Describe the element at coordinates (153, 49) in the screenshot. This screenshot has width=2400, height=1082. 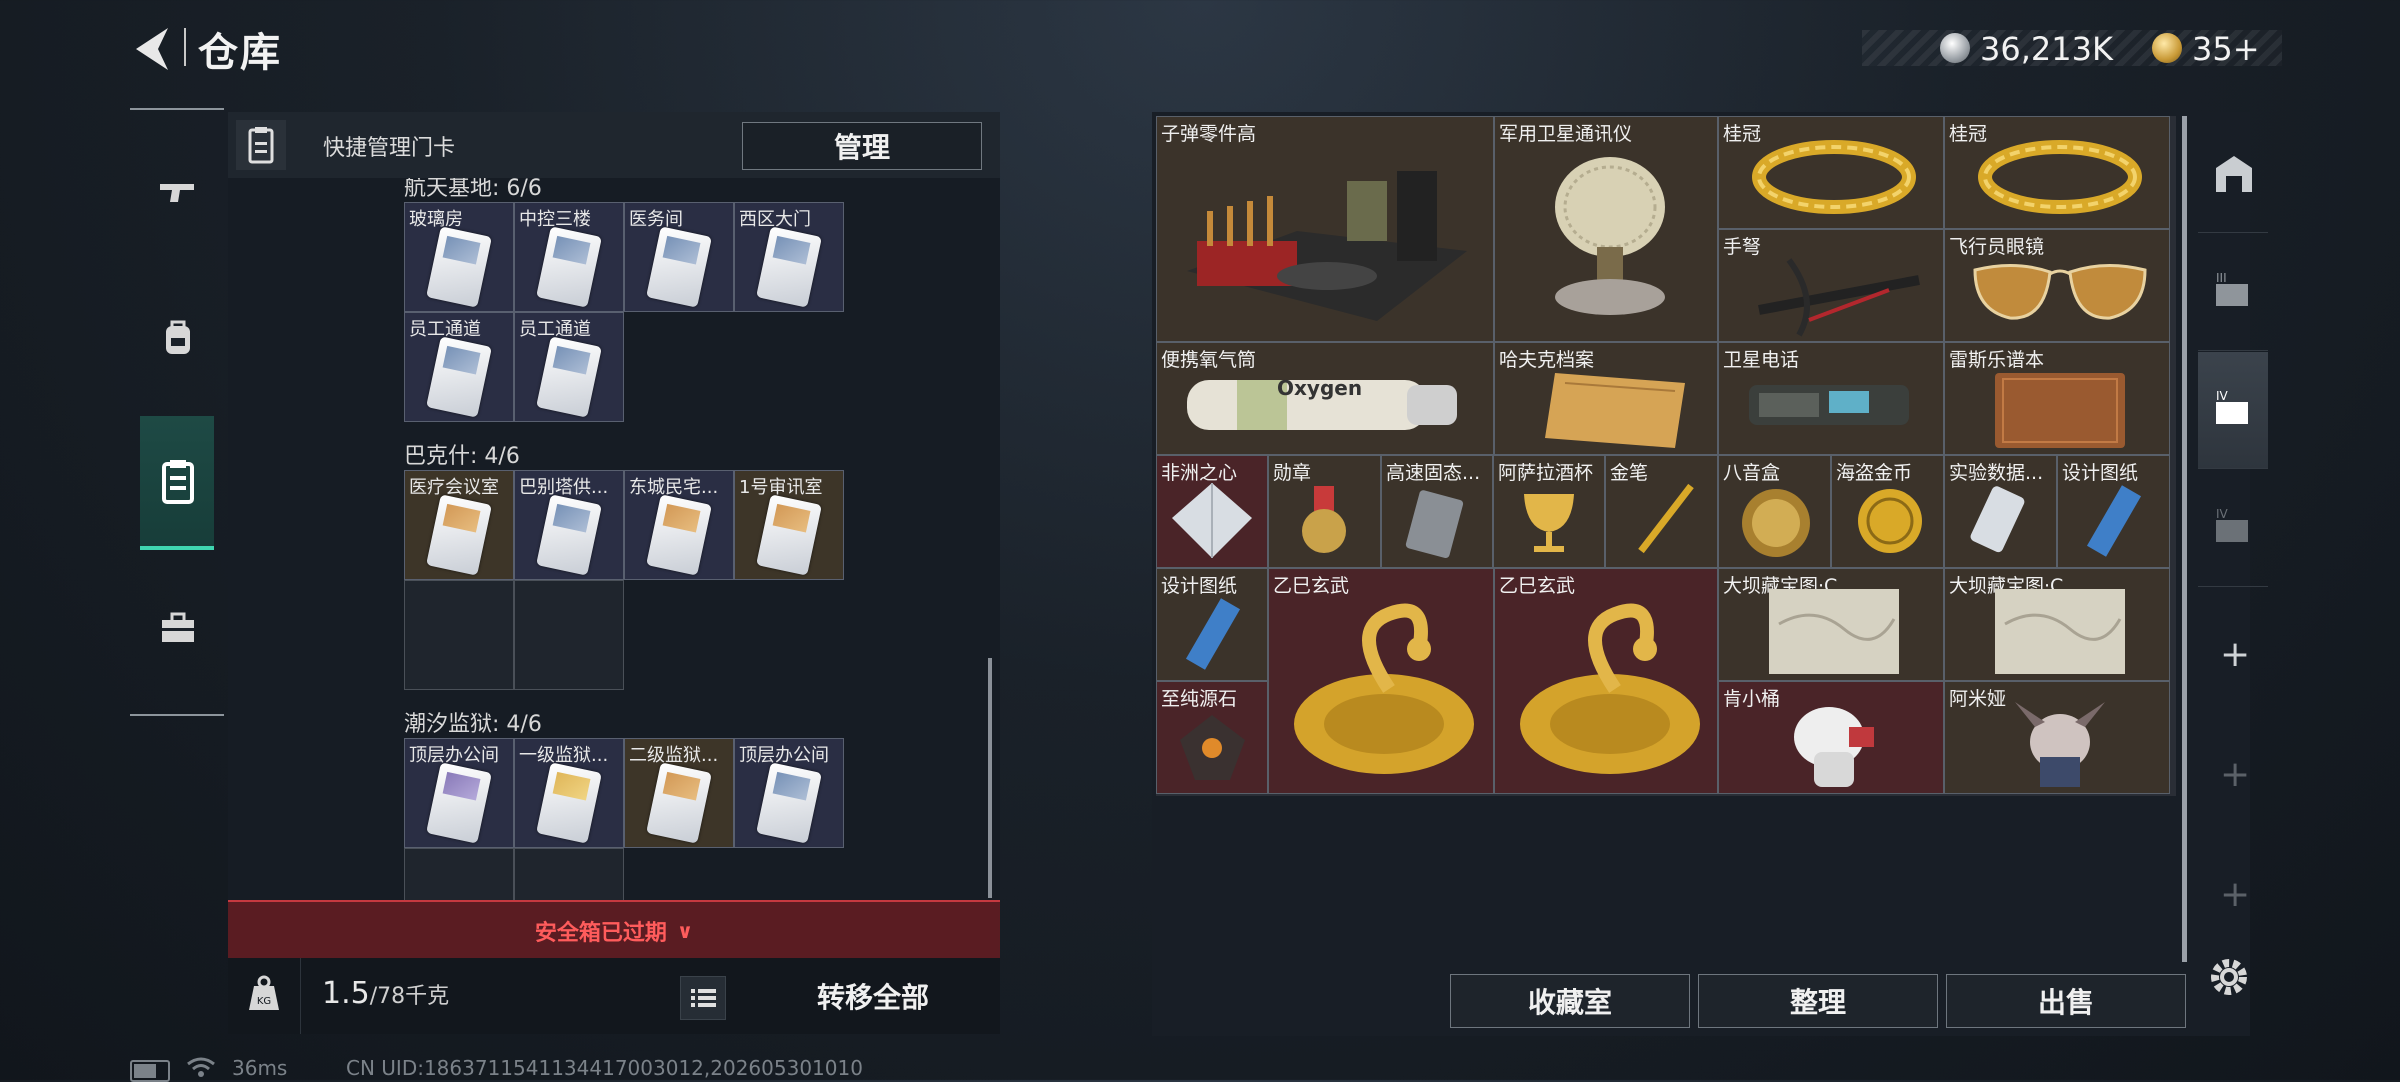
I see `back-button` at that location.